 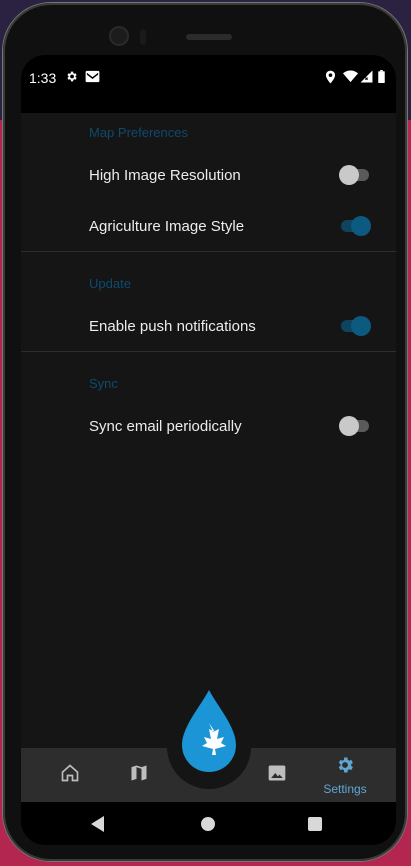 I want to click on nav-gallery, so click(x=277, y=775).